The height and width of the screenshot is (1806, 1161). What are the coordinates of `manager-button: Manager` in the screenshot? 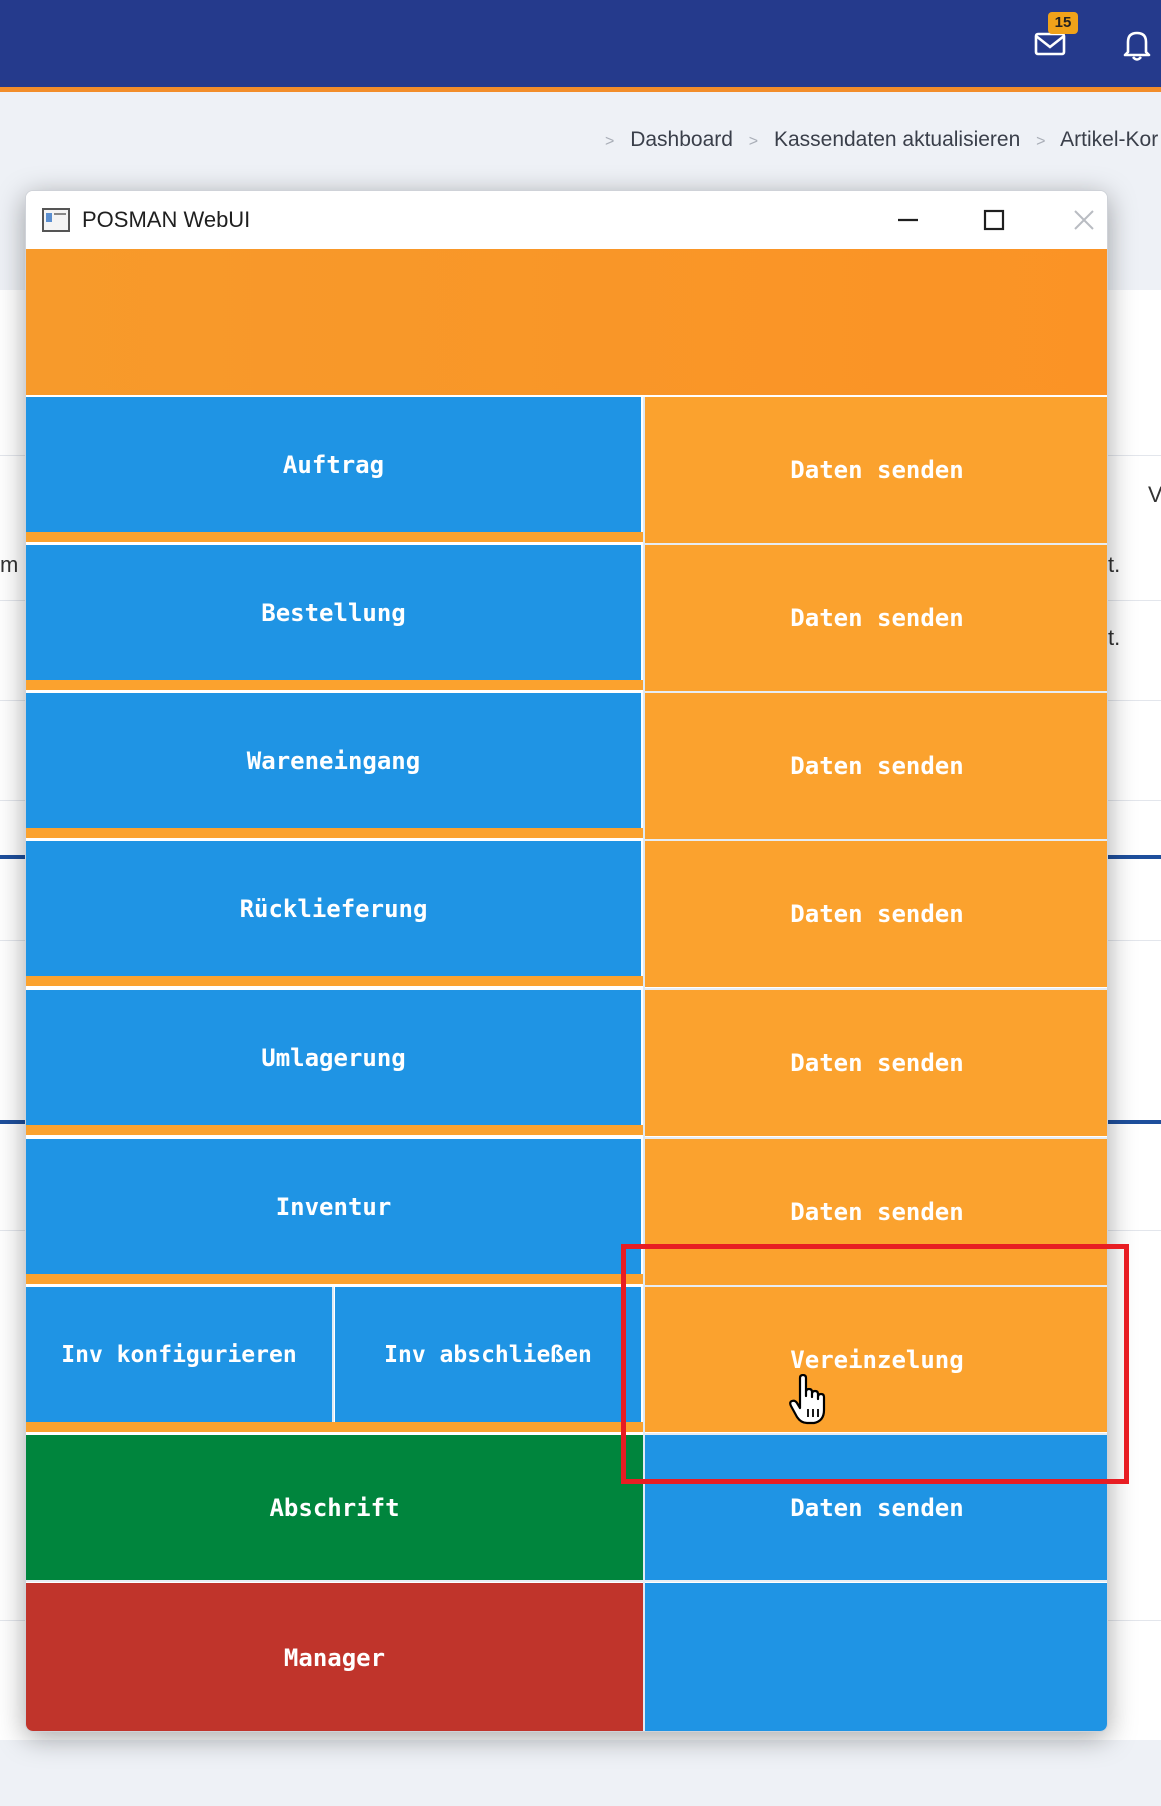 It's located at (334, 1657).